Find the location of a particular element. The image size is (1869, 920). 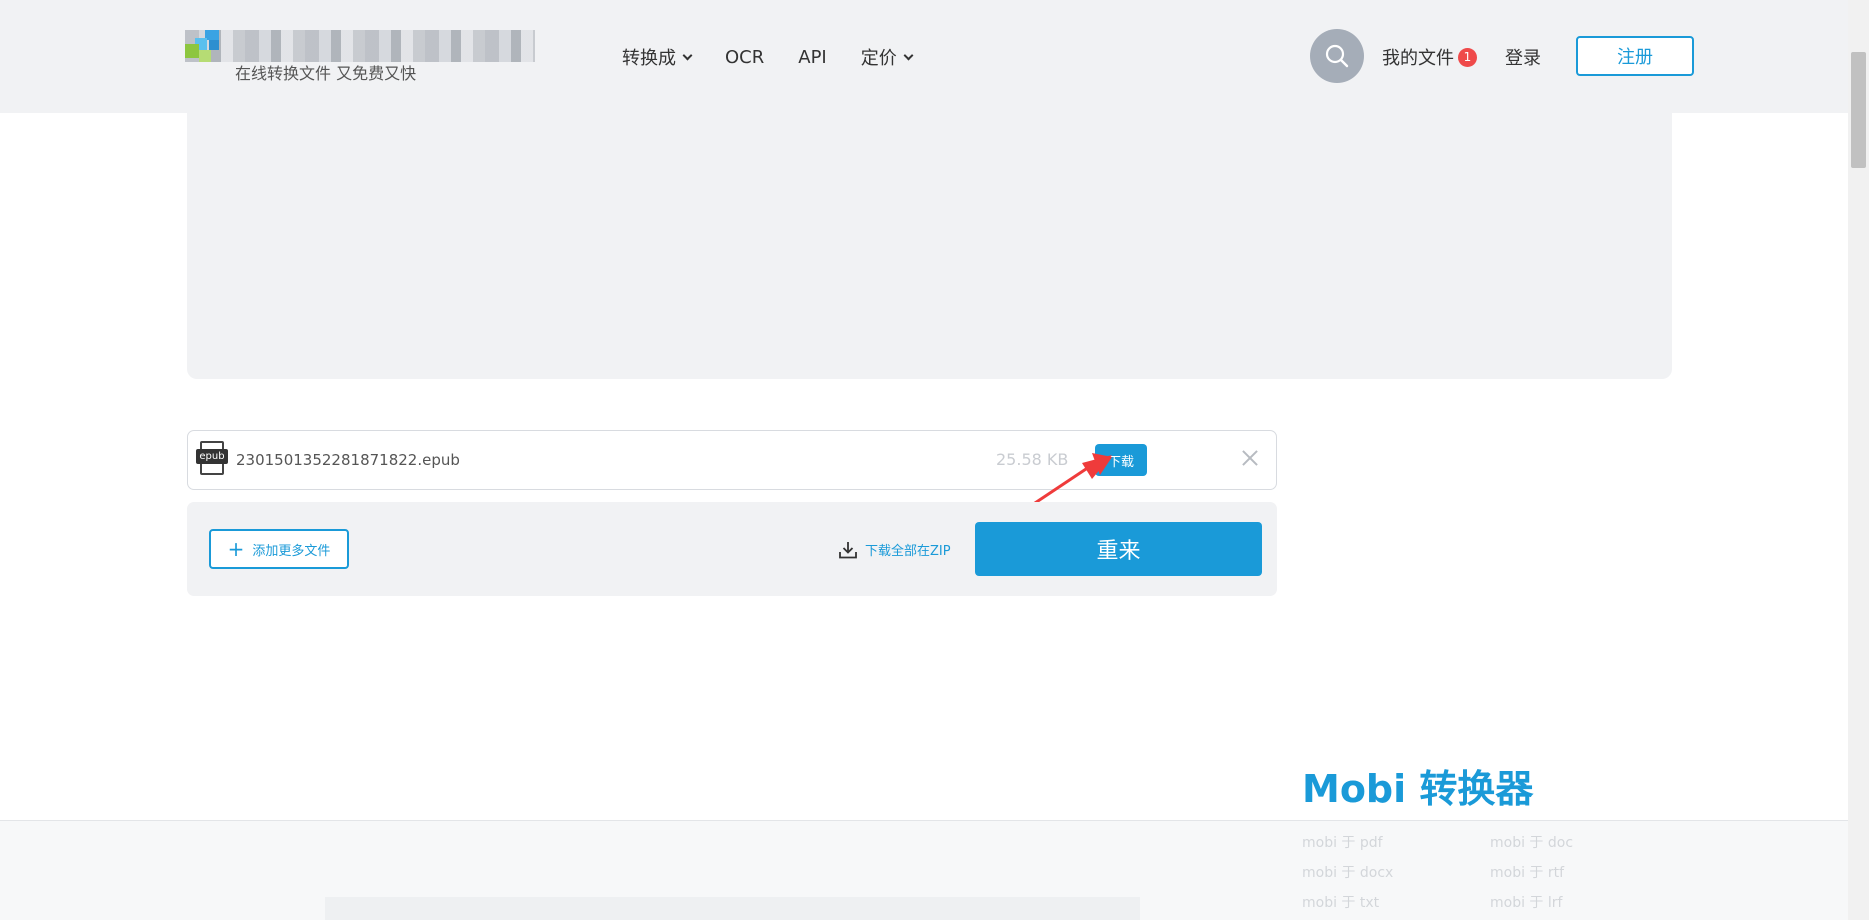

download-icon is located at coordinates (848, 549).